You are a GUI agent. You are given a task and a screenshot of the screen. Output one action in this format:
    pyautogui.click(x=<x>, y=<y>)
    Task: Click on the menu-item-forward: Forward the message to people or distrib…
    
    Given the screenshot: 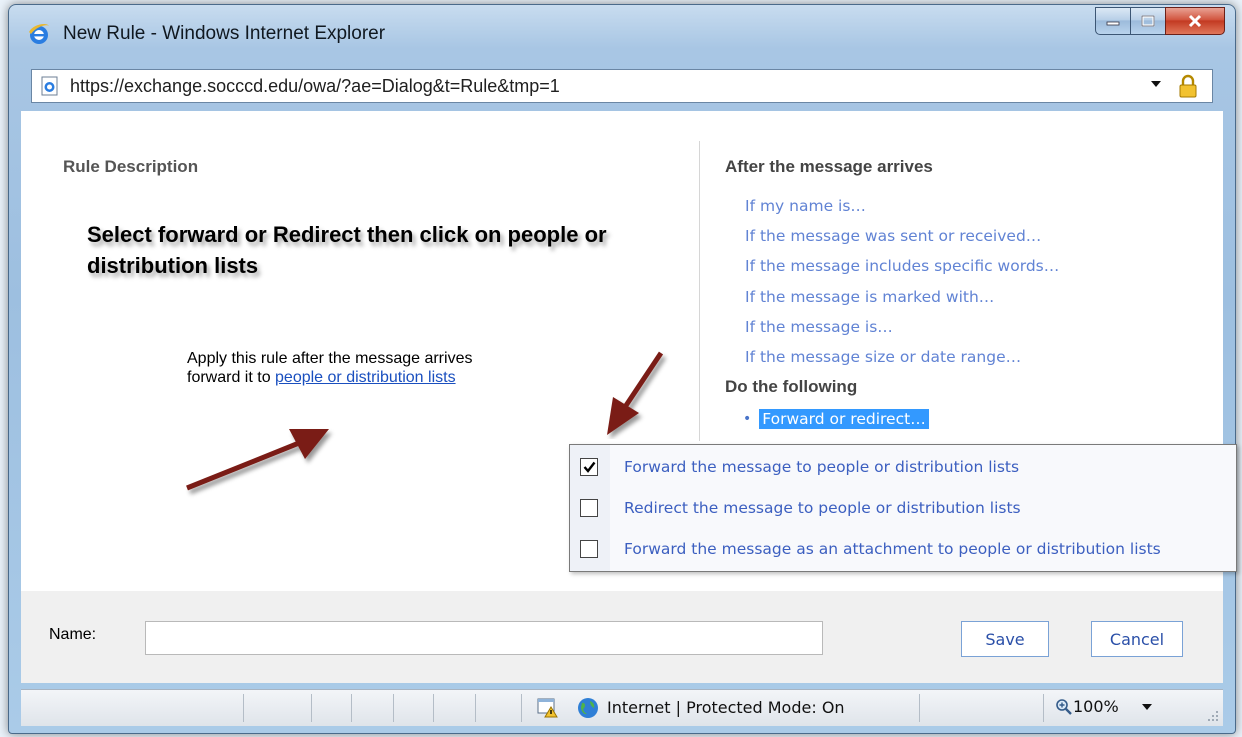 What is the action you would take?
    pyautogui.click(x=903, y=467)
    